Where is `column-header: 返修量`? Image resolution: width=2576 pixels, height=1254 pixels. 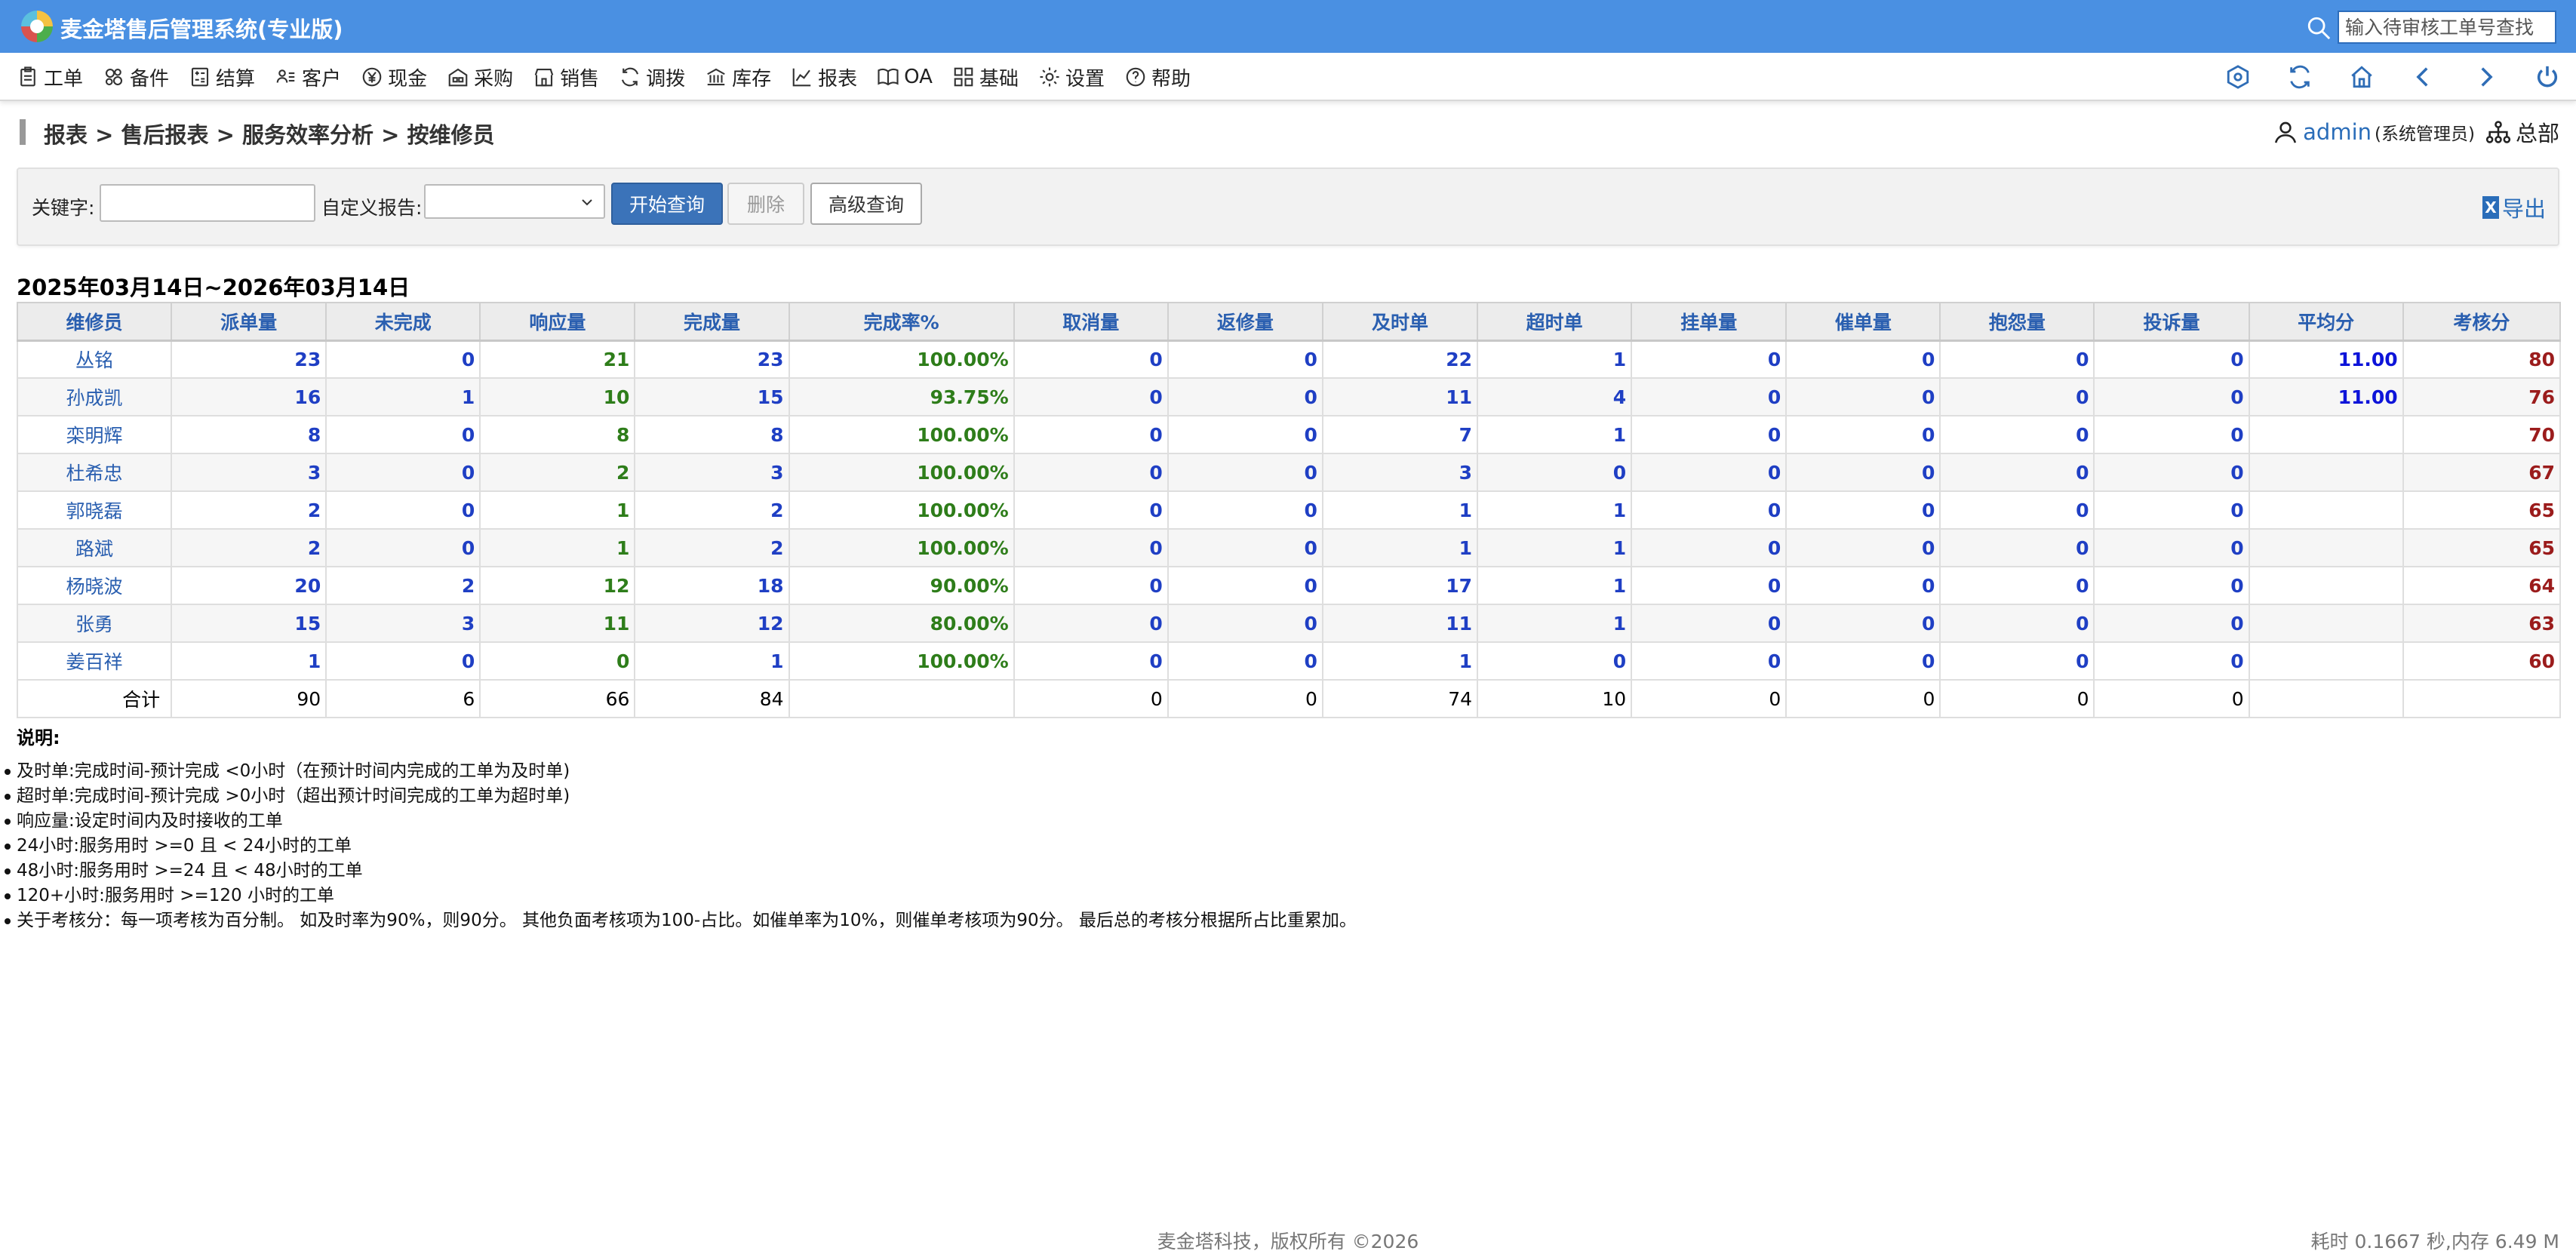
column-header: 返修量 is located at coordinates (1245, 322).